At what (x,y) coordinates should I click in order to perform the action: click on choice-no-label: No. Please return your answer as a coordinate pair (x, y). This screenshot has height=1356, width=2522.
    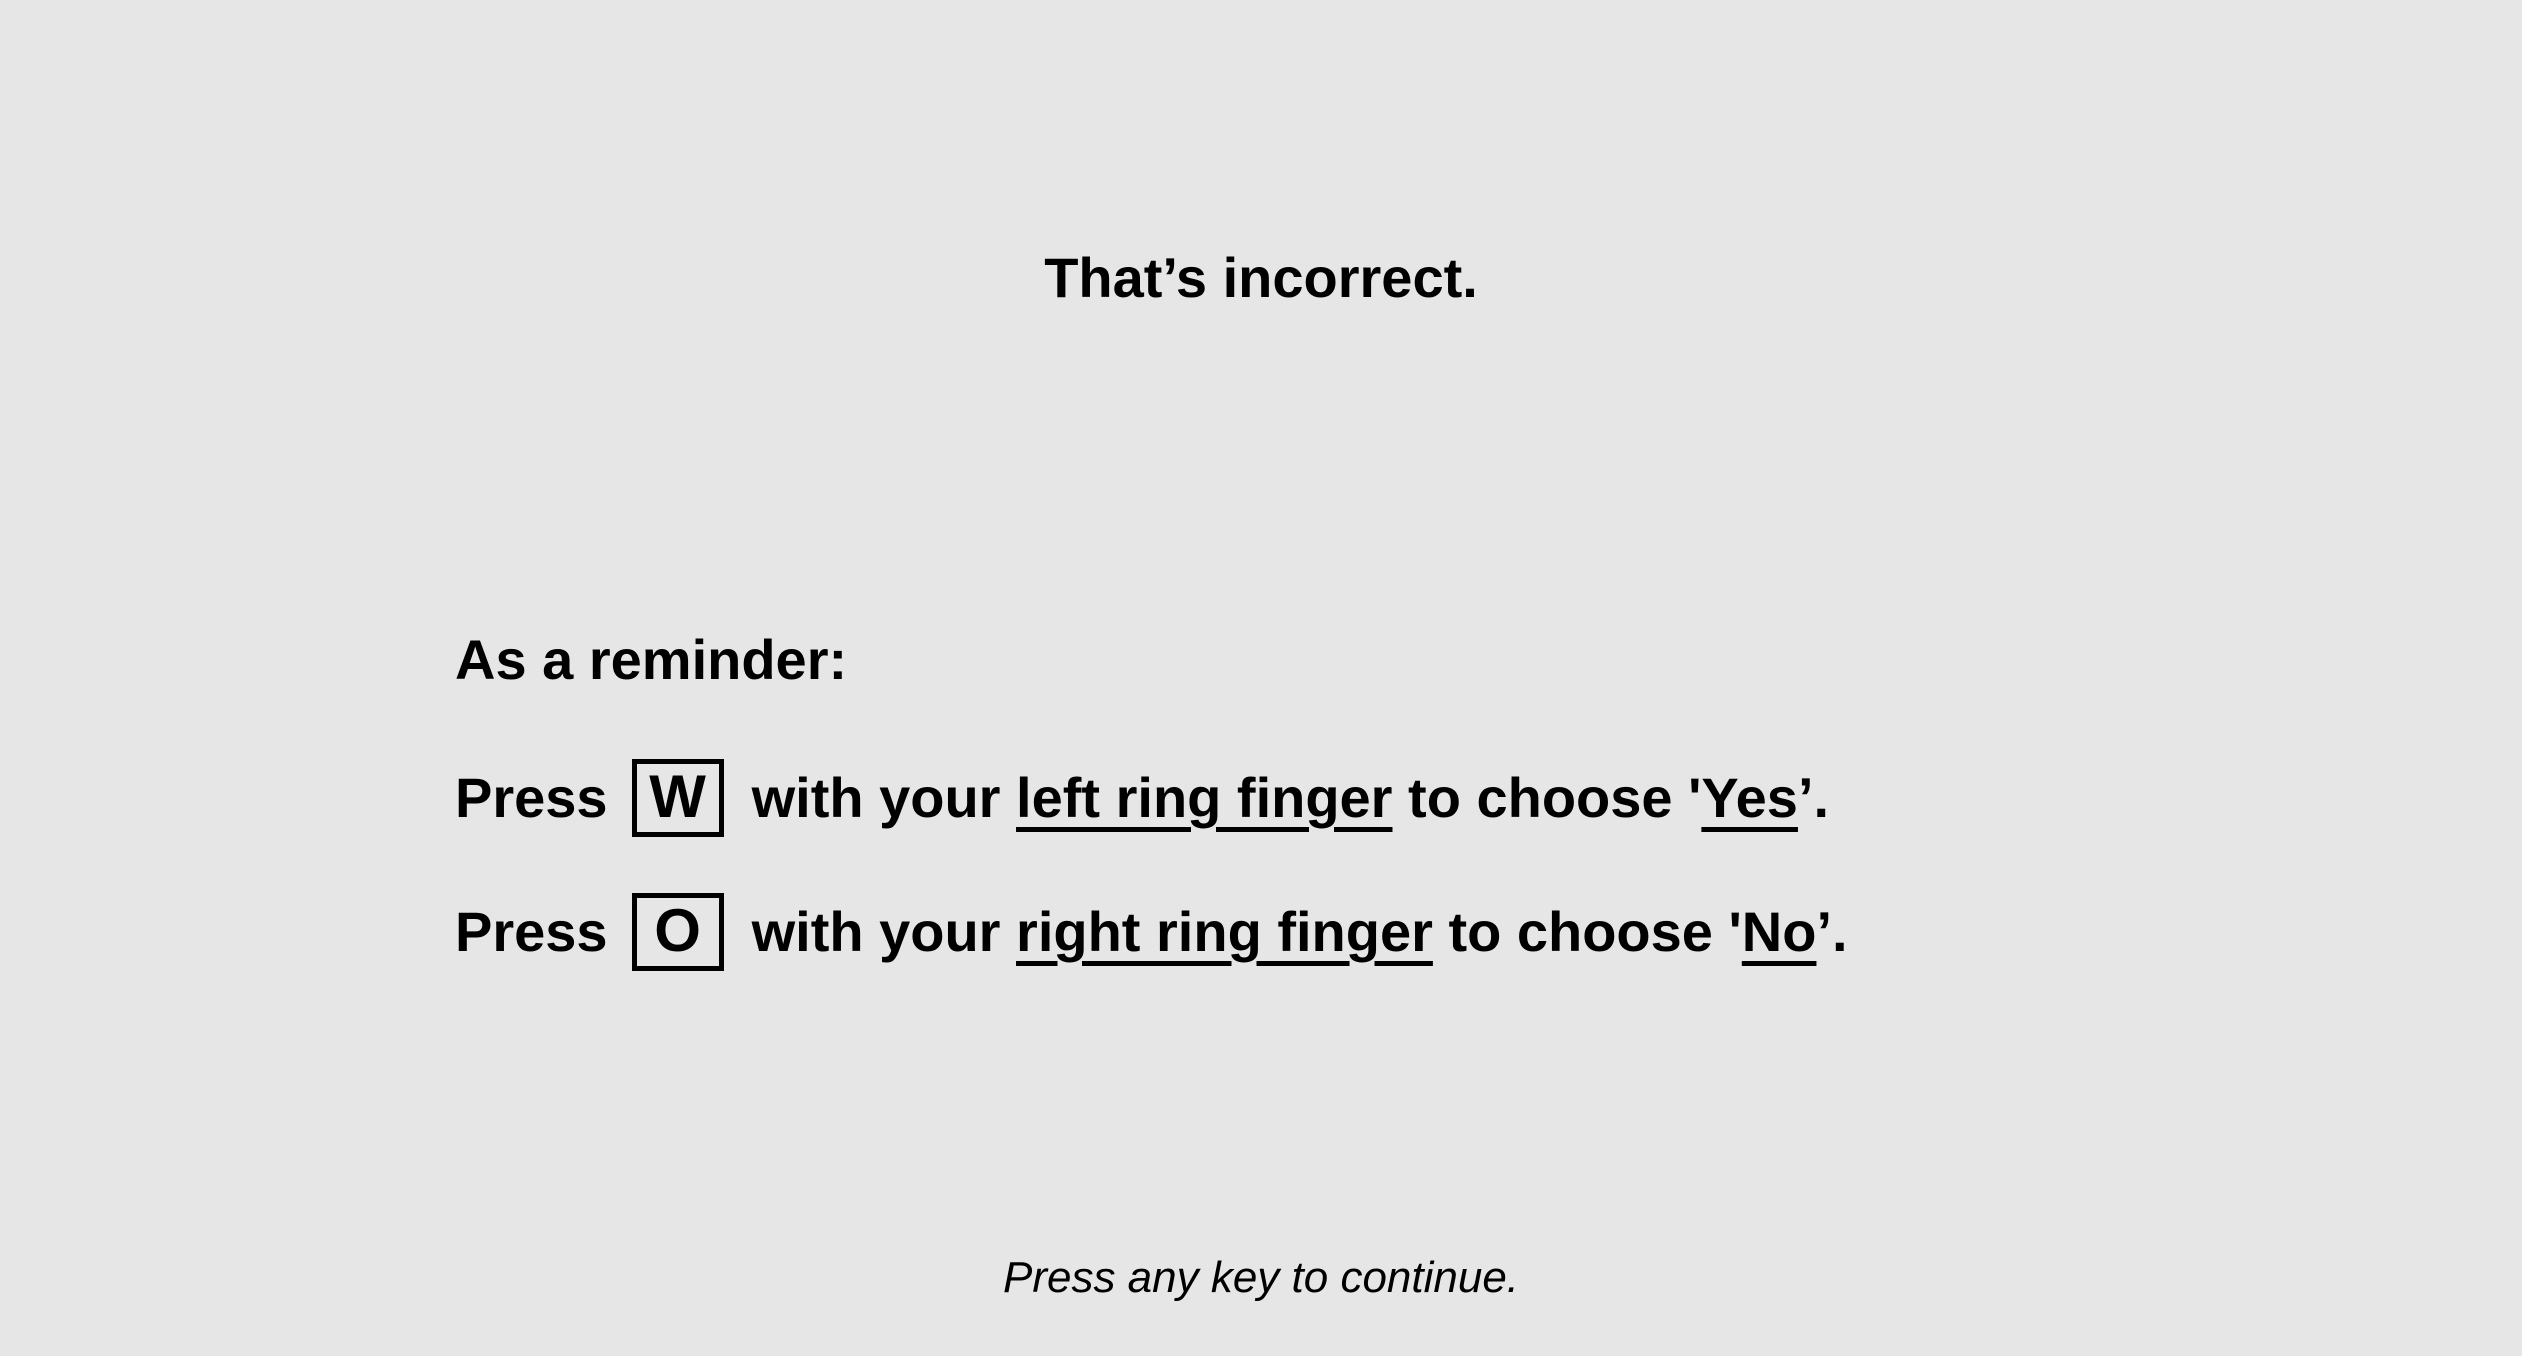
    Looking at the image, I should click on (1779, 931).